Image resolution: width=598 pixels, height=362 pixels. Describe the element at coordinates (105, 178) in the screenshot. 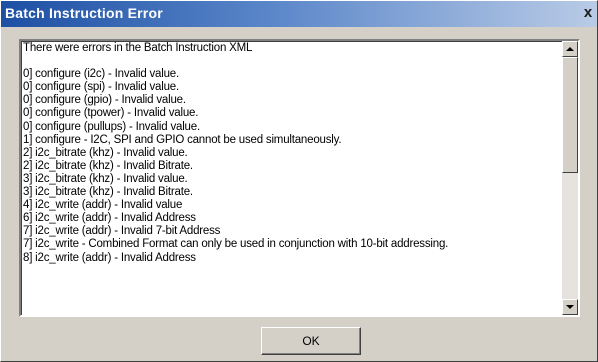

I see `error-line: 3] i2c_bitrate (khz) - Invalid value.` at that location.